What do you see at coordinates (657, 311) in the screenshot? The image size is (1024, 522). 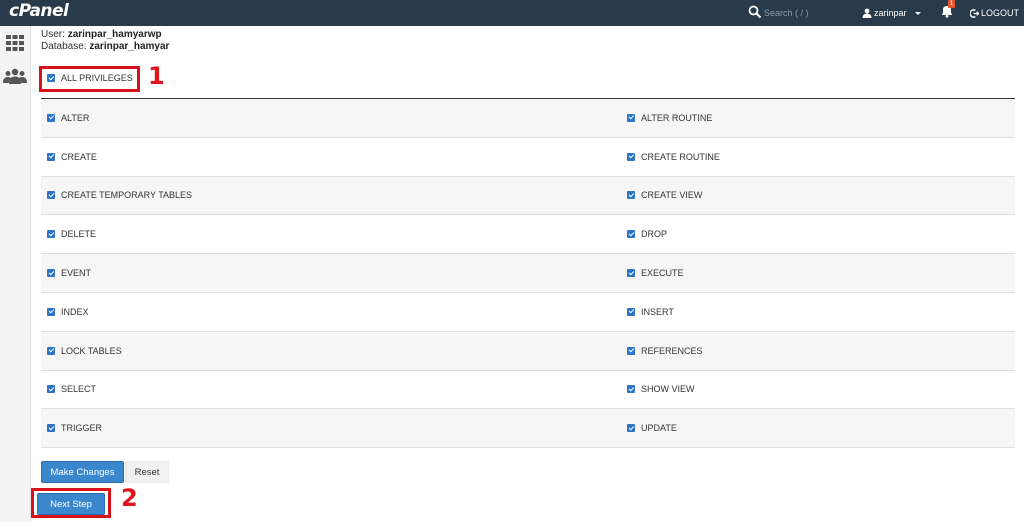 I see `privilege-label: INSERT` at bounding box center [657, 311].